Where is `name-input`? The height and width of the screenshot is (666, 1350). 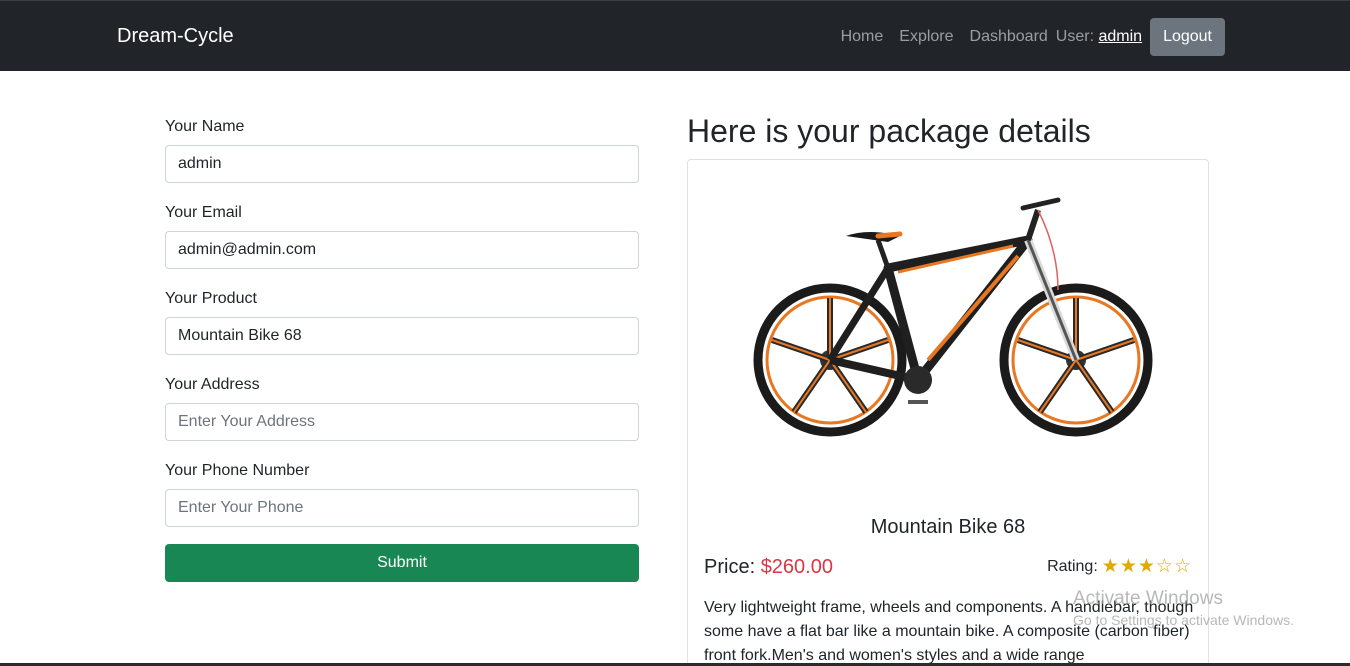
name-input is located at coordinates (402, 164).